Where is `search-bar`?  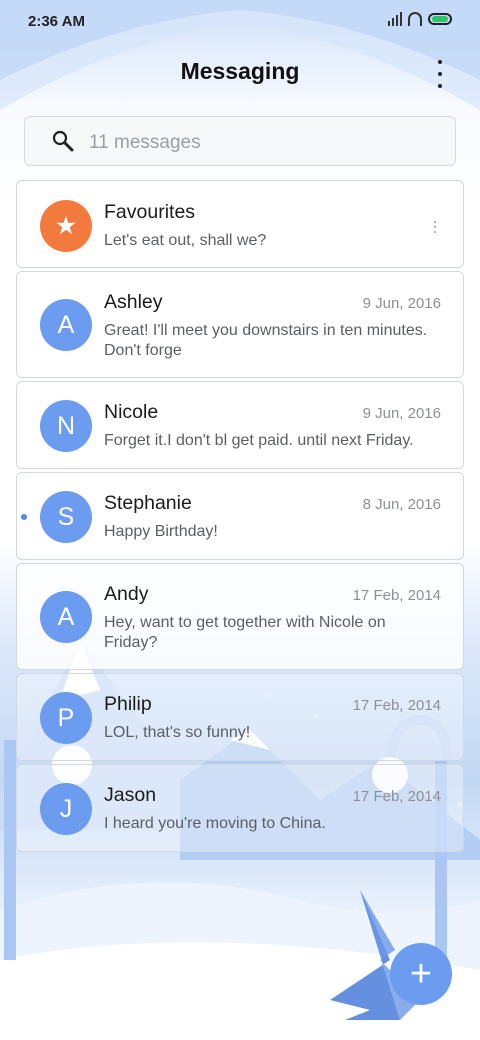 search-bar is located at coordinates (240, 141).